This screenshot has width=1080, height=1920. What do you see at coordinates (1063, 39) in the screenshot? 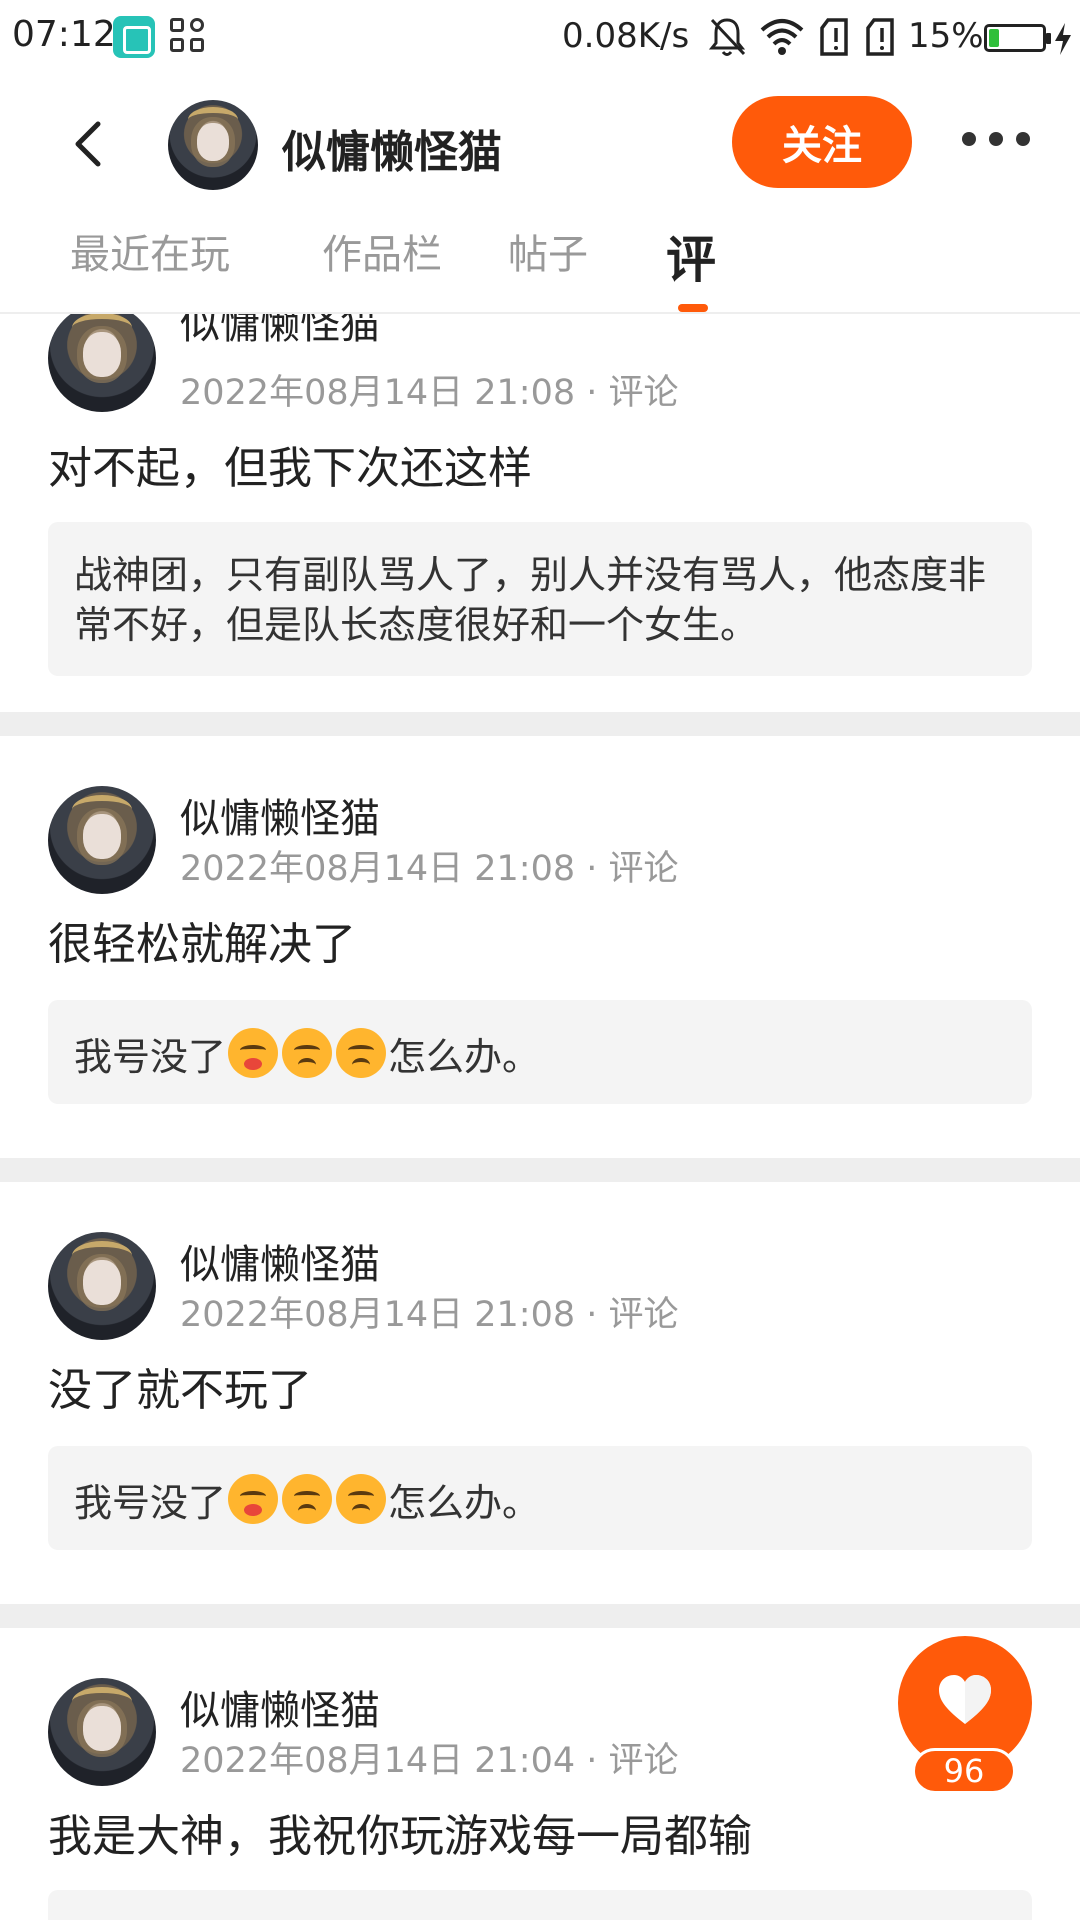
I see `charging-bolt-icon` at bounding box center [1063, 39].